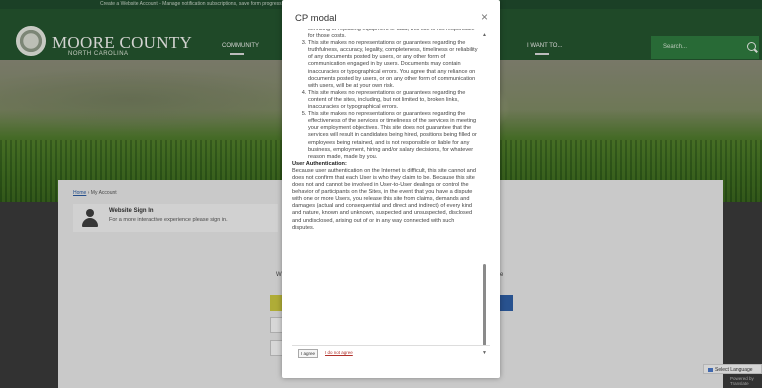  What do you see at coordinates (484, 17) in the screenshot?
I see `close-icon: ×` at bounding box center [484, 17].